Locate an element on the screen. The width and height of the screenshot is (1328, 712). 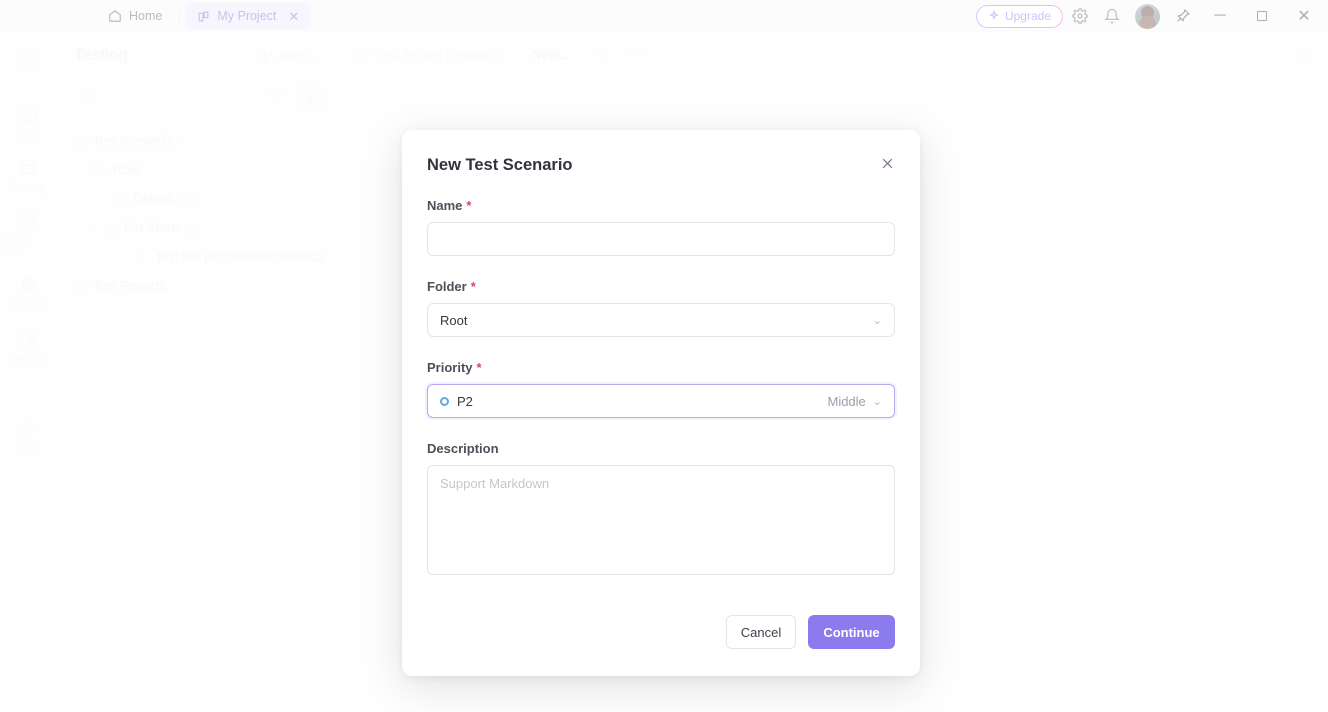
dialog-header: New Test Scenario is located at coordinates (661, 165).